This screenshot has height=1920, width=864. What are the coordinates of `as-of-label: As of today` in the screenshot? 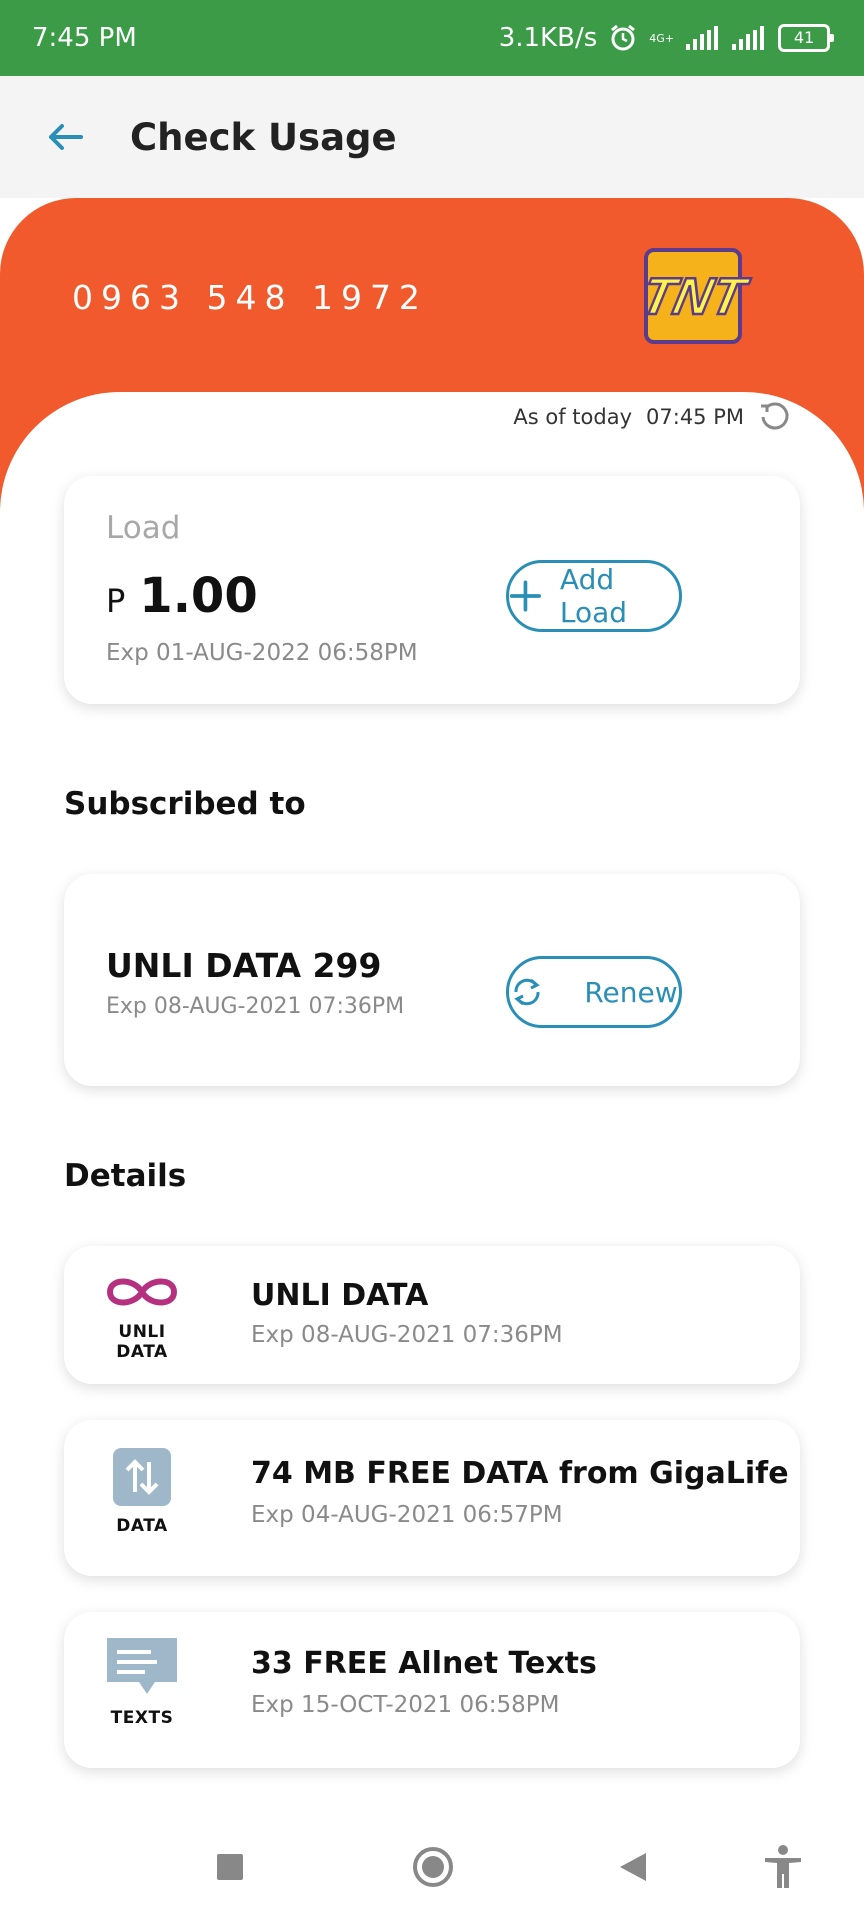 It's located at (573, 417).